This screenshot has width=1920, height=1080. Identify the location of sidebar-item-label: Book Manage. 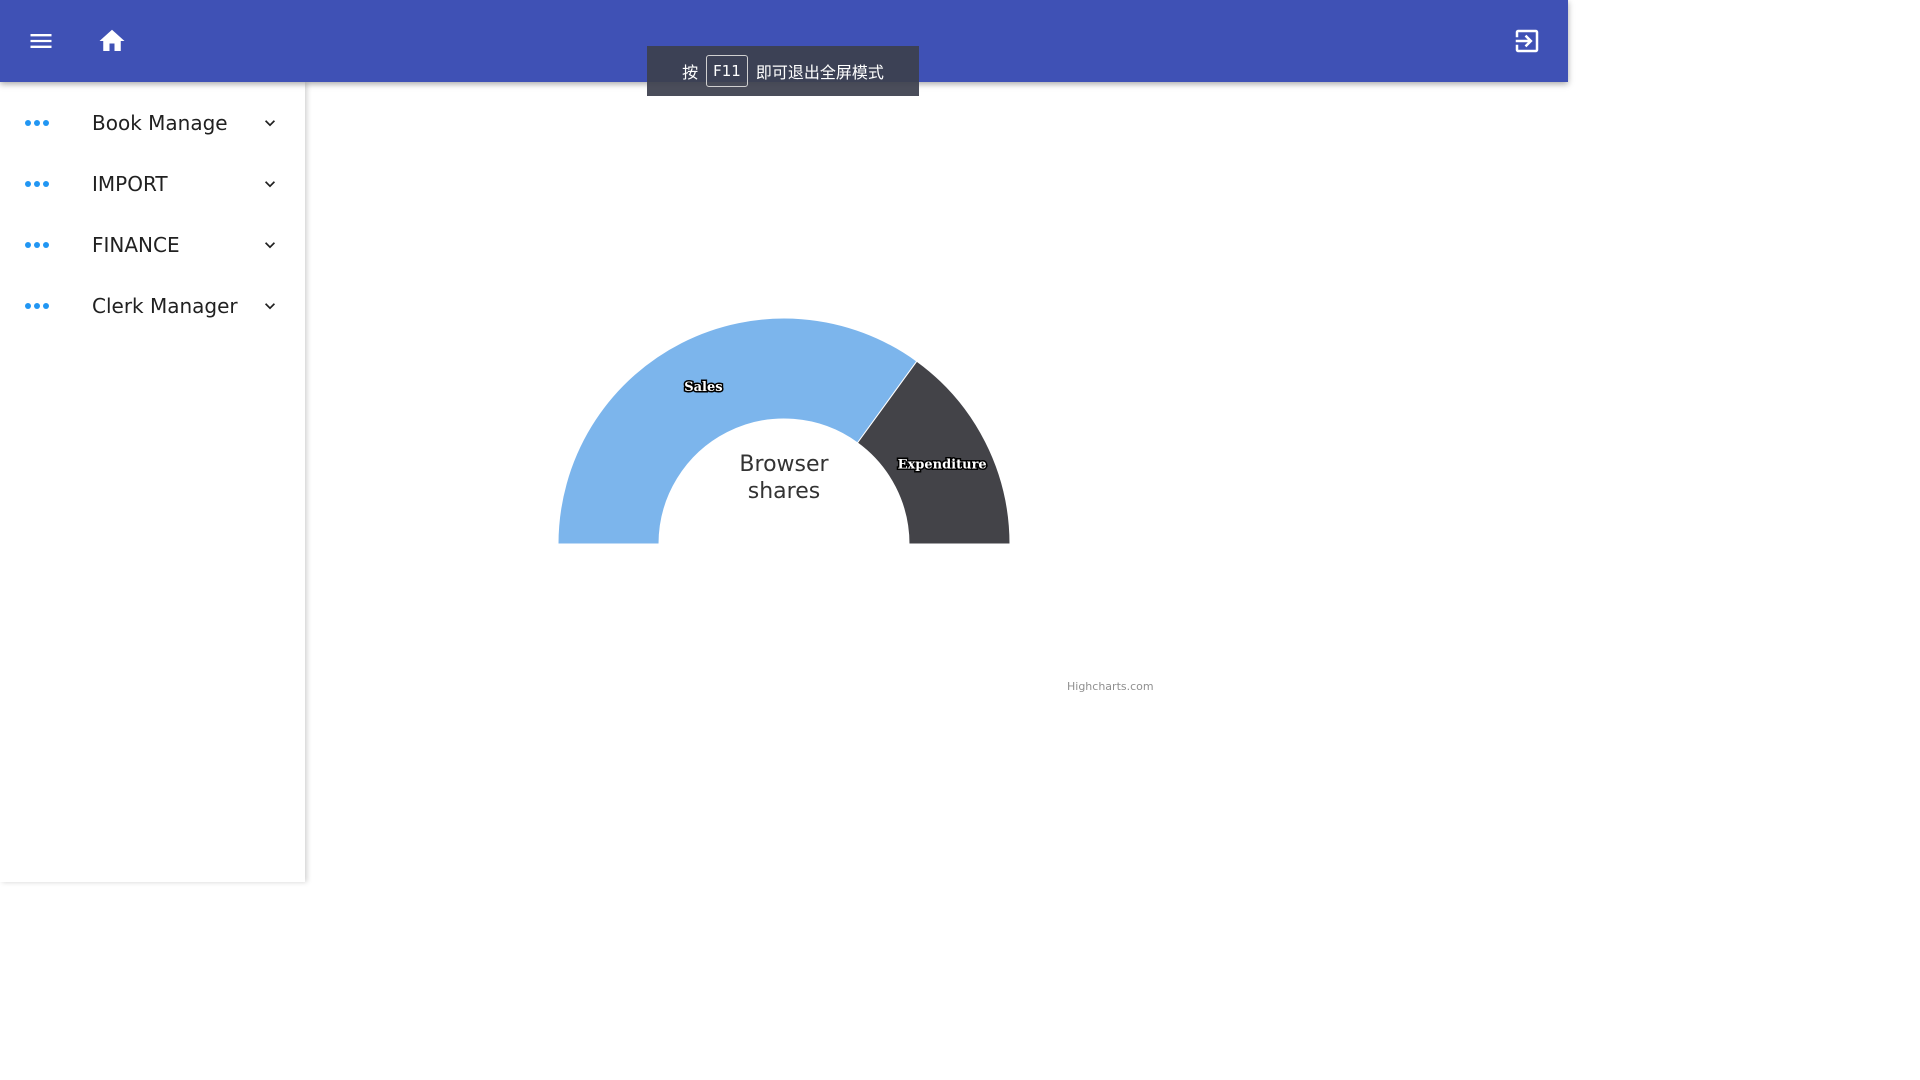
(160, 122).